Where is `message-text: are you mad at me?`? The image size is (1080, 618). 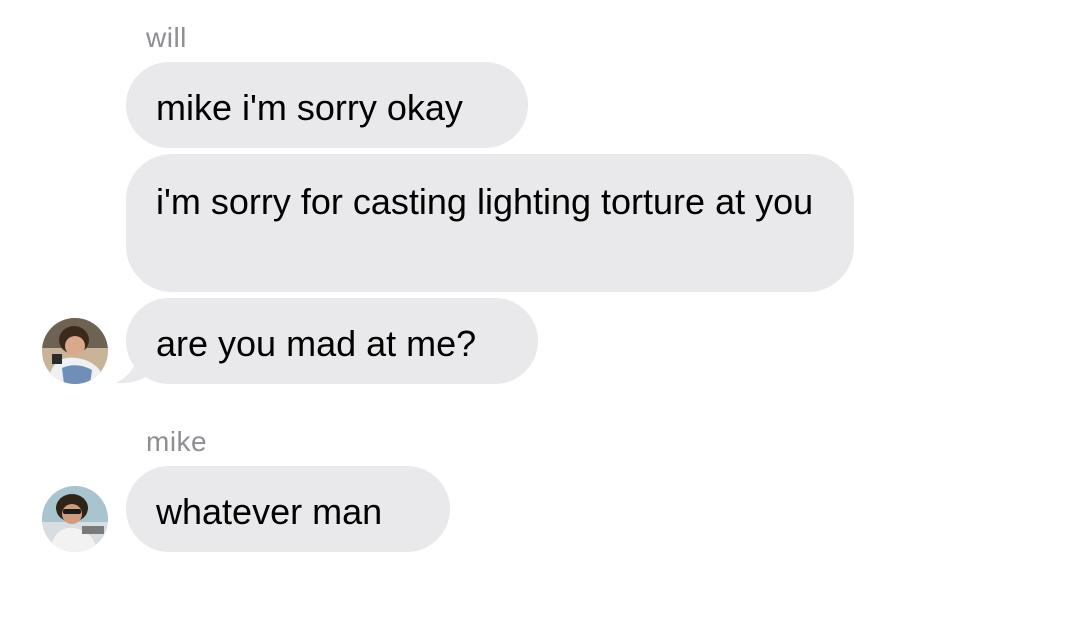
message-text: are you mad at me? is located at coordinates (316, 343).